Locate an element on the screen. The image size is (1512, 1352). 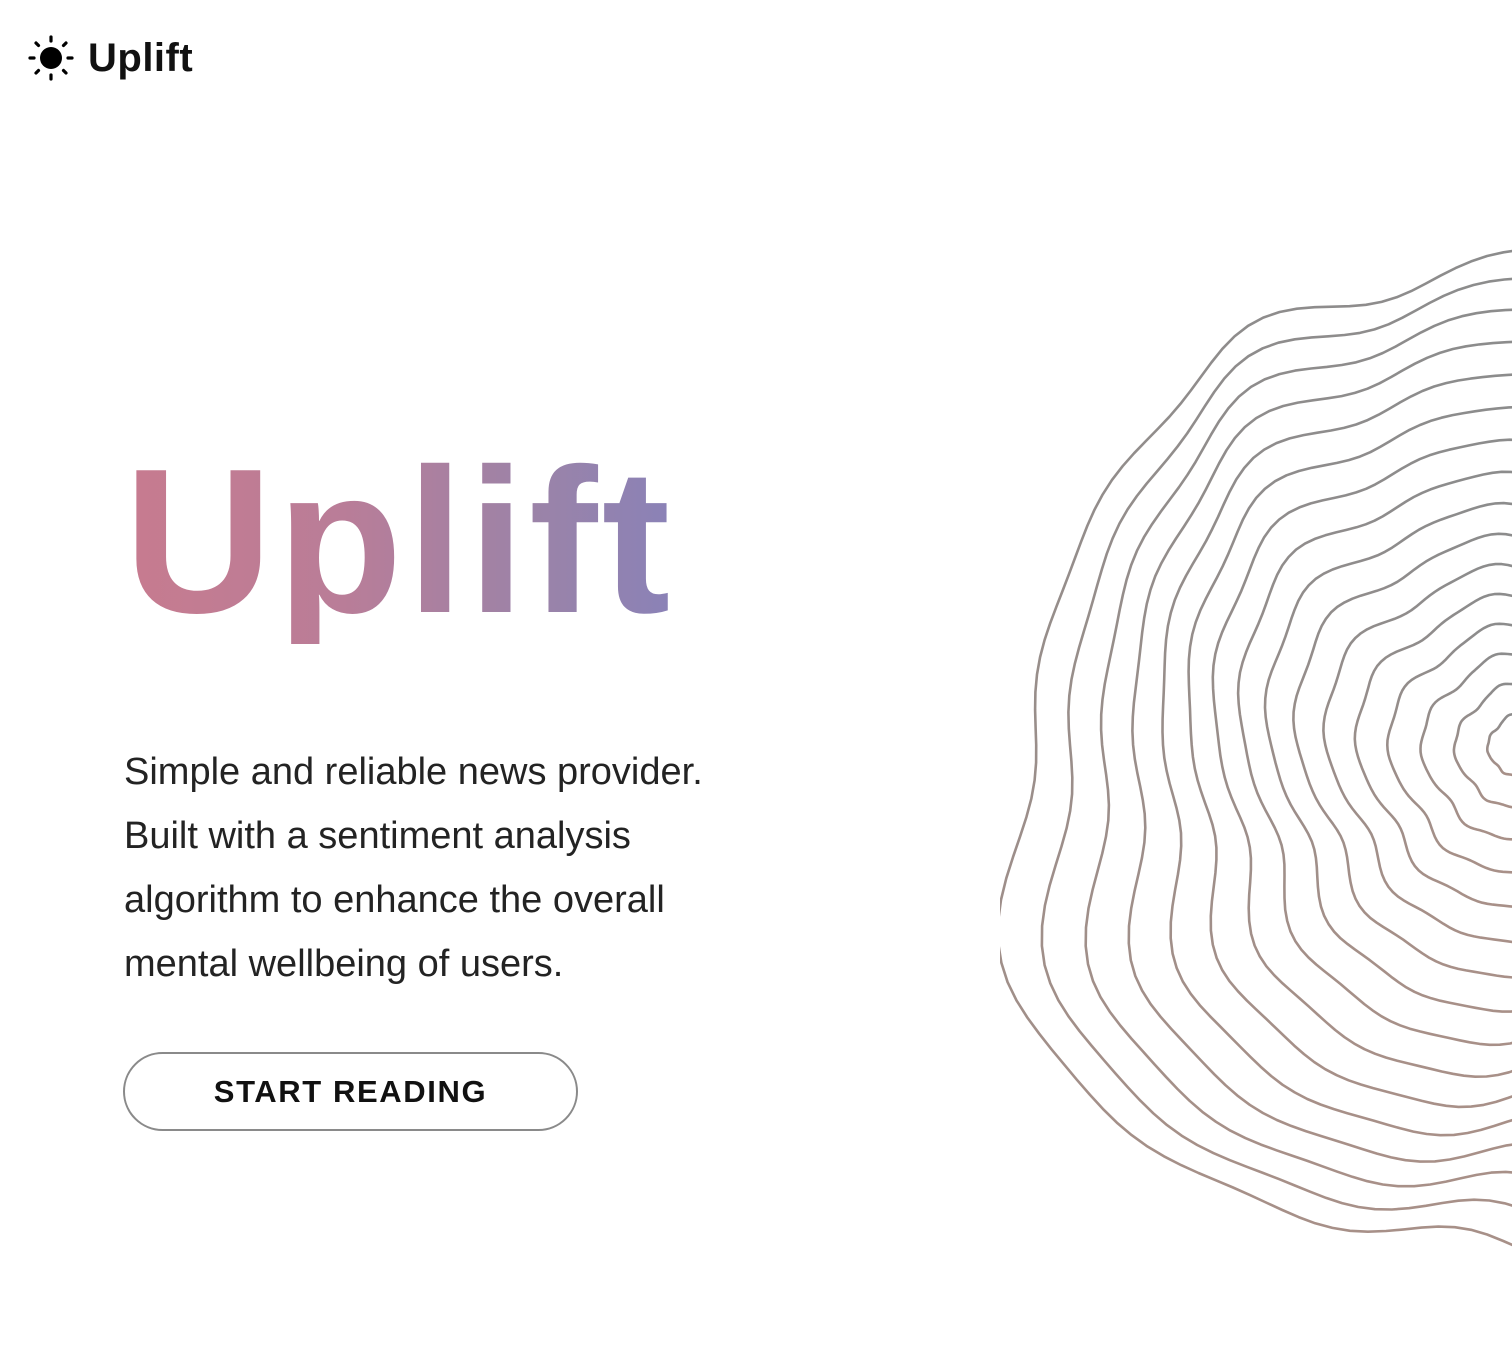
hero-title: Uplift is located at coordinates (399, 541).